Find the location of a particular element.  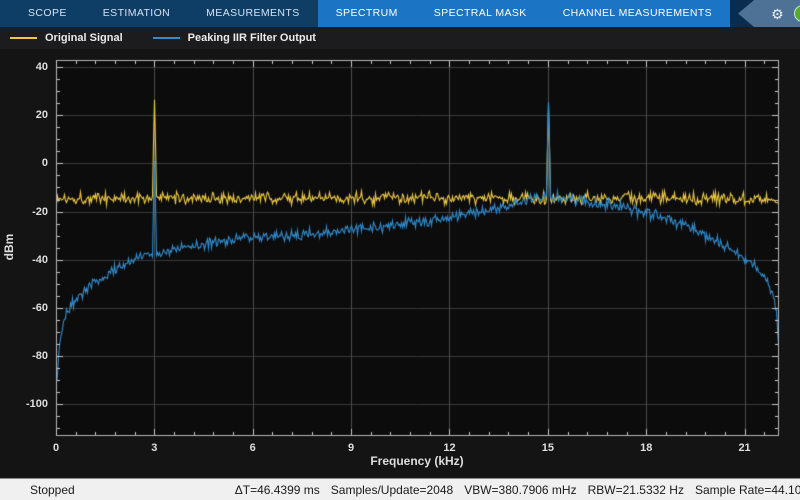

y-tick-label-20: 20 is located at coordinates (41, 115).